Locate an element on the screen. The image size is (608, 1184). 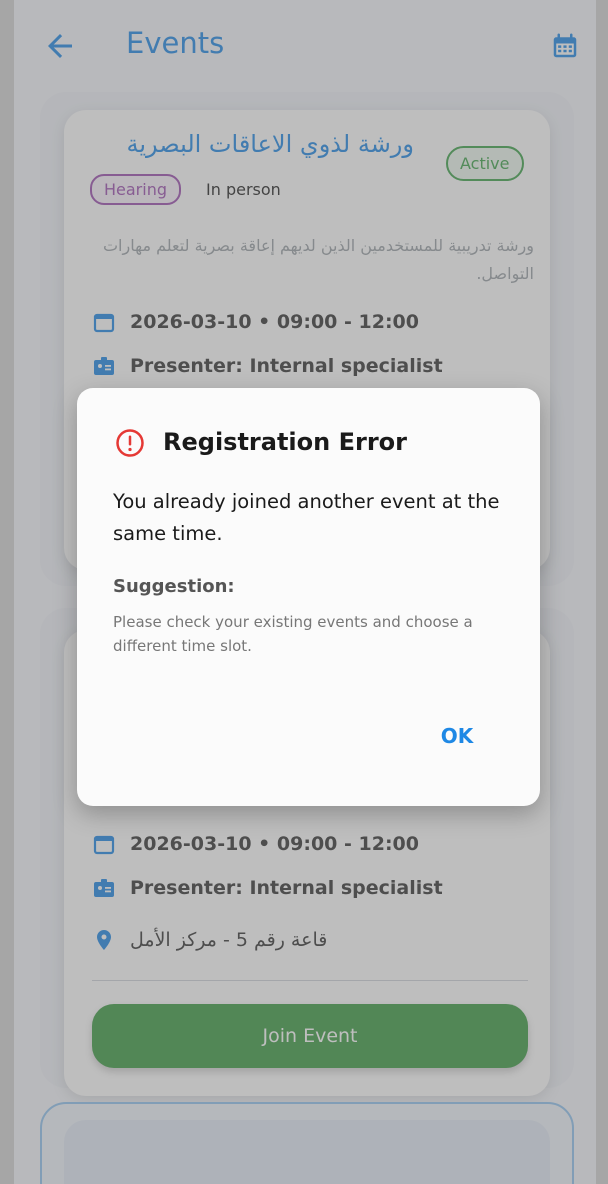
suggestion-label: Suggestion: is located at coordinates (174, 586).